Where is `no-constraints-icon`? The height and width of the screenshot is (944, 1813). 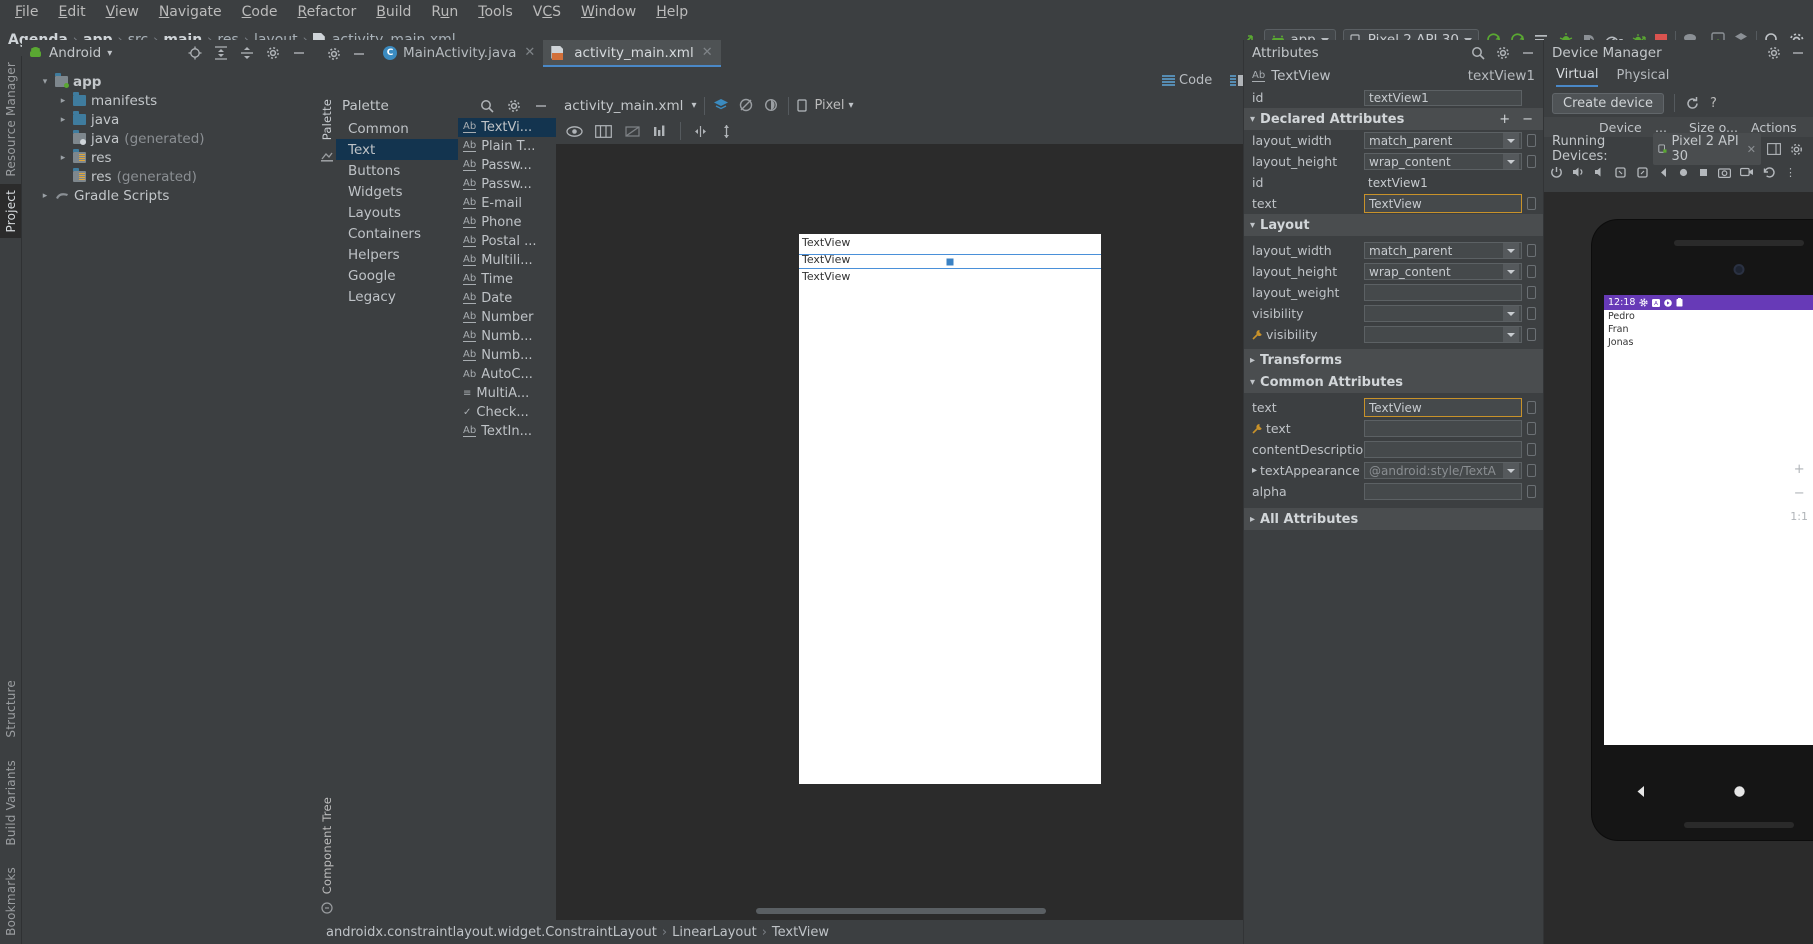 no-constraints-icon is located at coordinates (632, 131).